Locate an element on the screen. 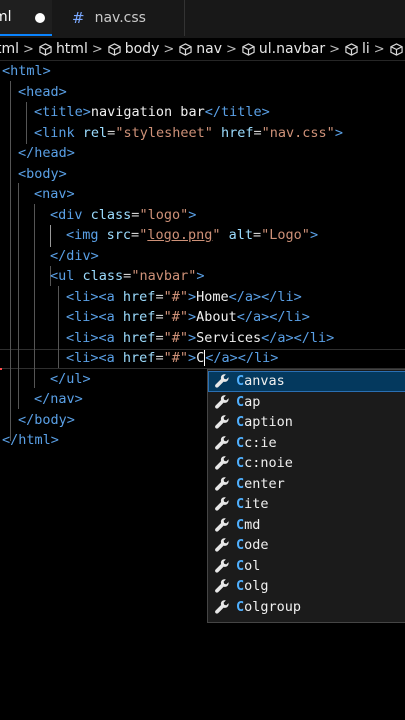  suggestion-item: Canvas is located at coordinates (306, 381).